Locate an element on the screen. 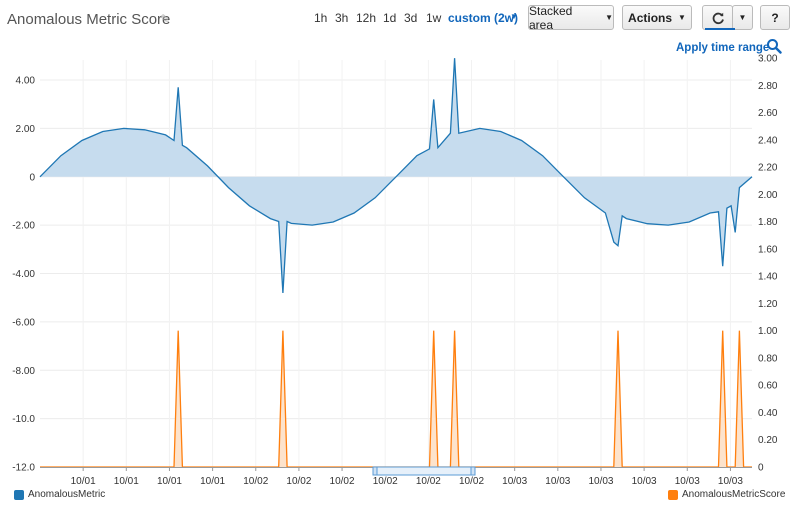 Image resolution: width=800 pixels, height=515 pixels. left-tick-label: 2.00 is located at coordinates (26, 129).